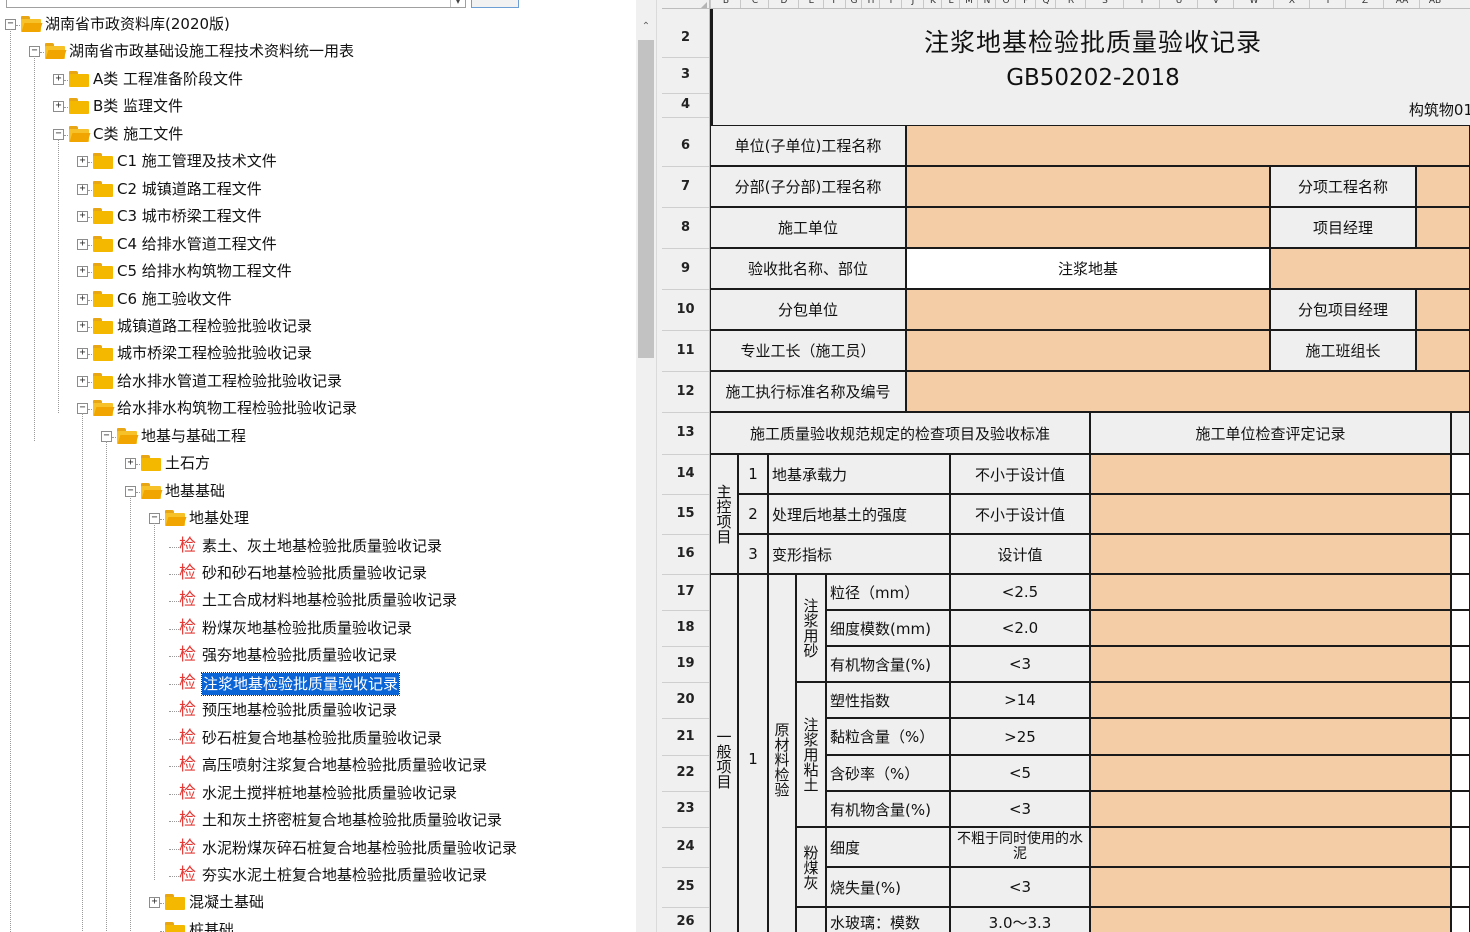 The image size is (1470, 932). Describe the element at coordinates (685, 628) in the screenshot. I see `row-header: 18` at that location.